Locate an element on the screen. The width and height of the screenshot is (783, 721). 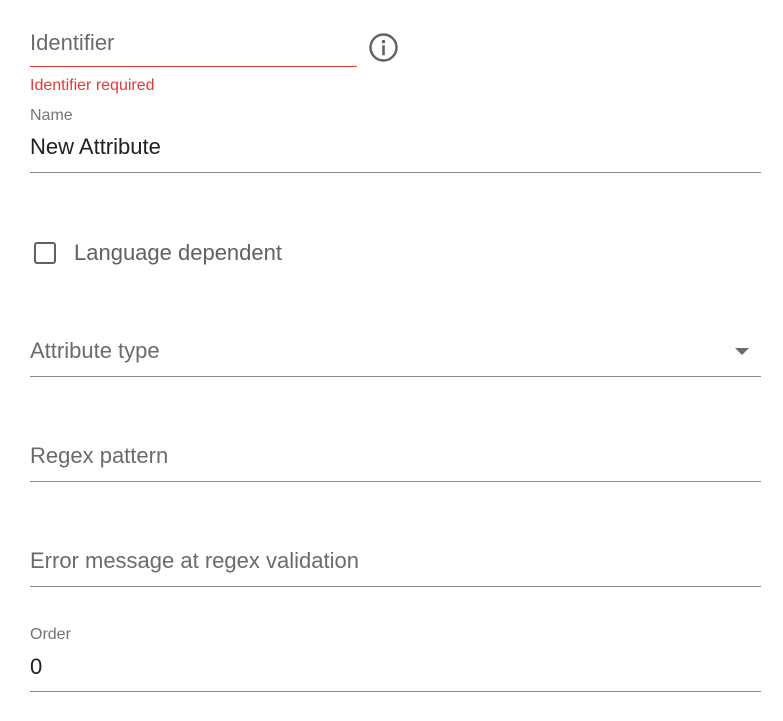
attribute-type-select: Attribute type is located at coordinates (395, 355).